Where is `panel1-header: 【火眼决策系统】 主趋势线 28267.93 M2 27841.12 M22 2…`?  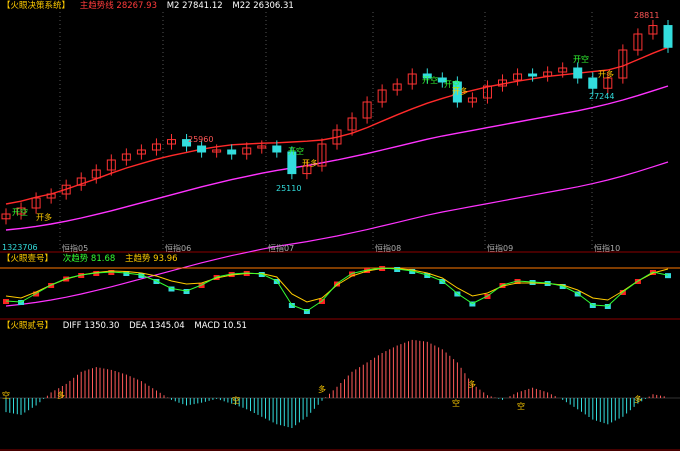
panel1-header: 【火眼决策系统】 主趋势线 28267.93 M2 27841.12 M22 2… is located at coordinates (151, 6).